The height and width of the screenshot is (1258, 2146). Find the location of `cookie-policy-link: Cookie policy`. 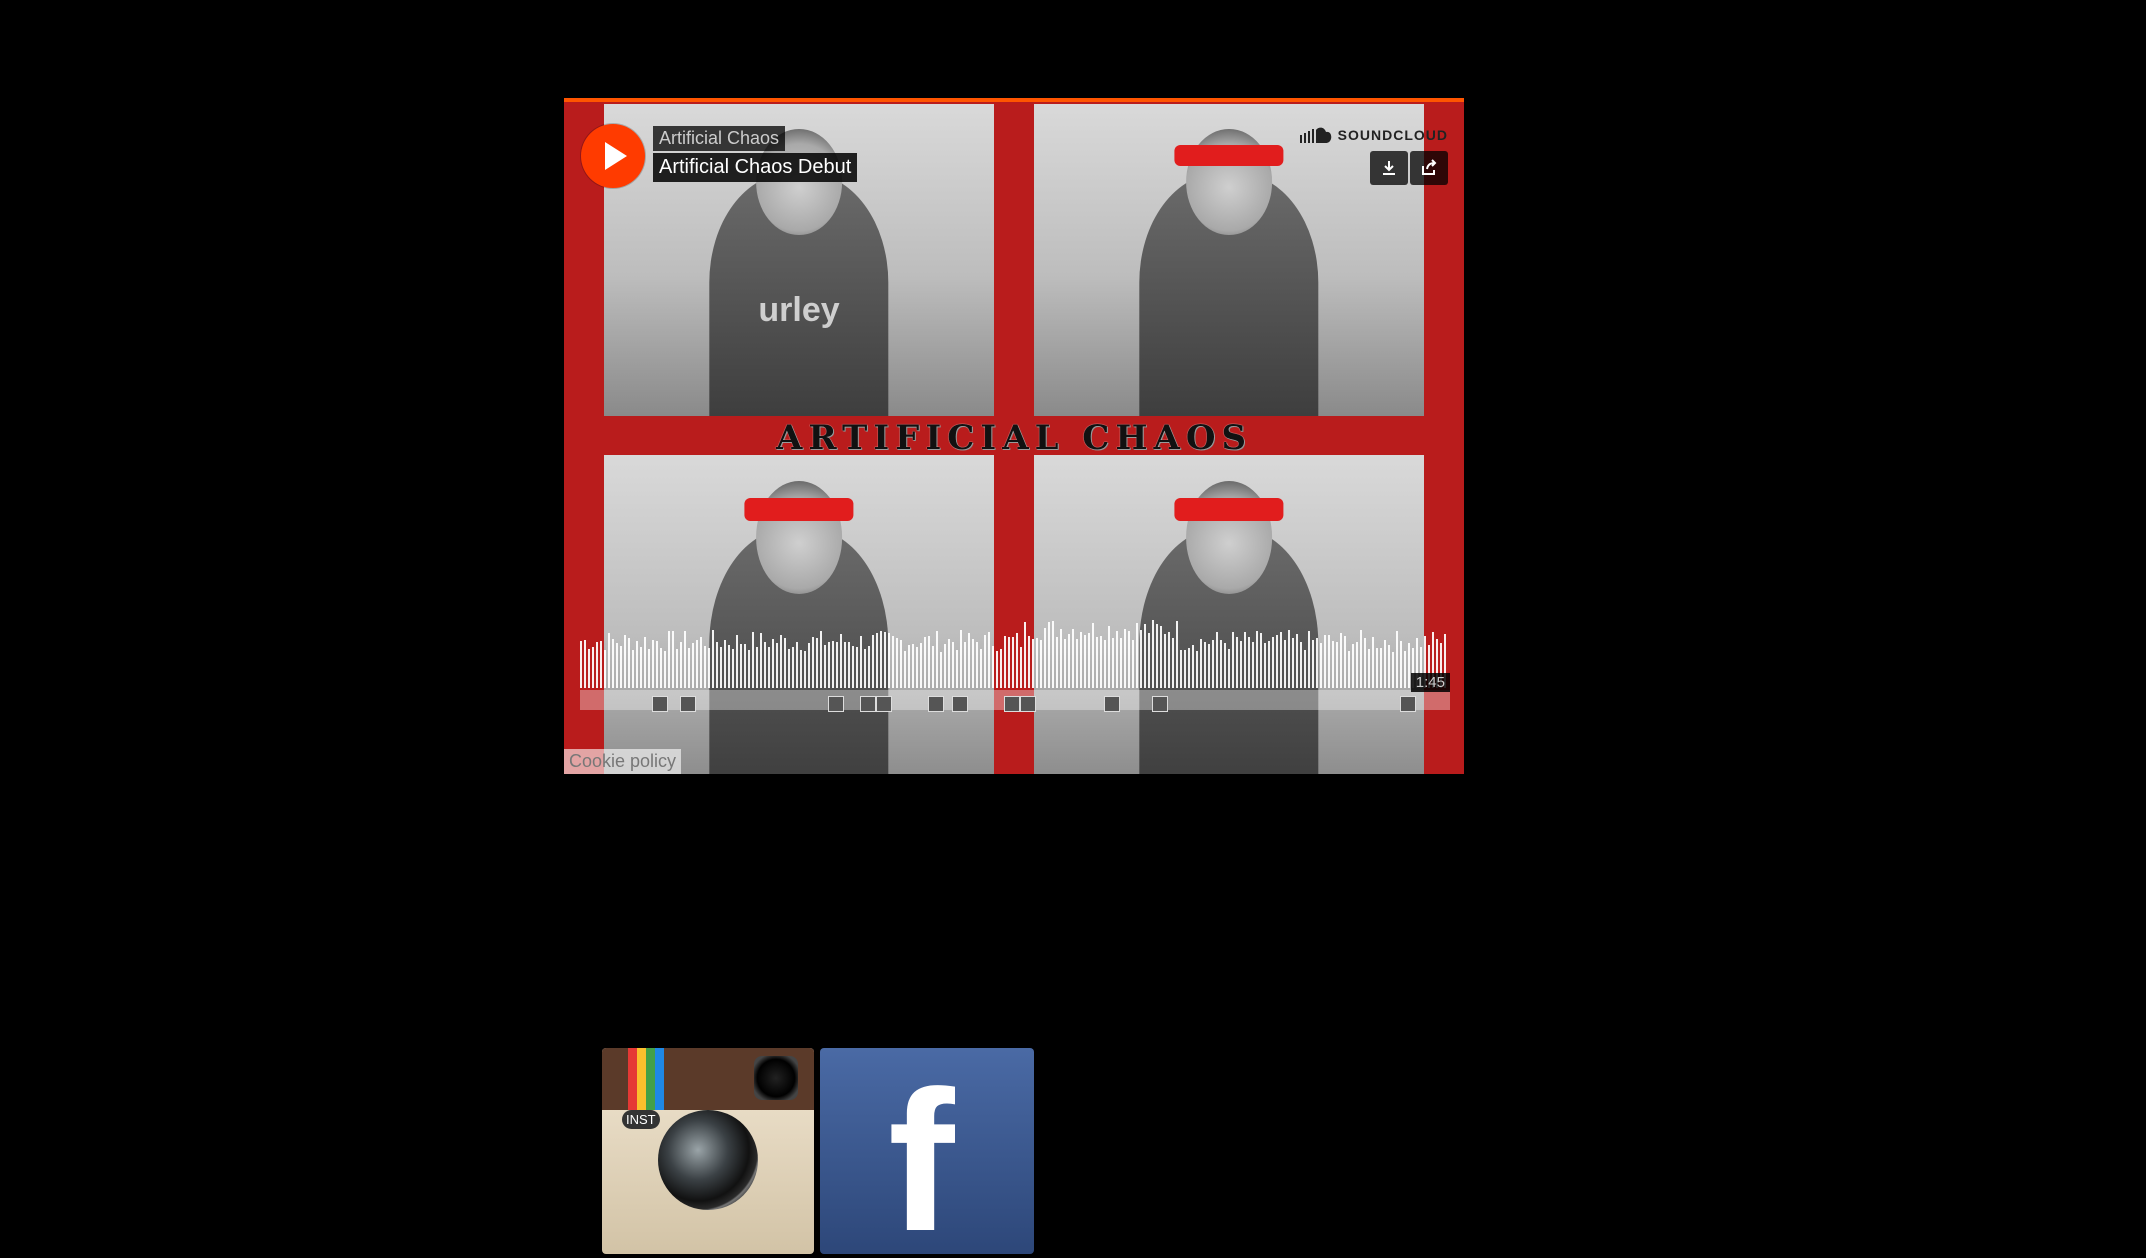

cookie-policy-link: Cookie policy is located at coordinates (623, 761).